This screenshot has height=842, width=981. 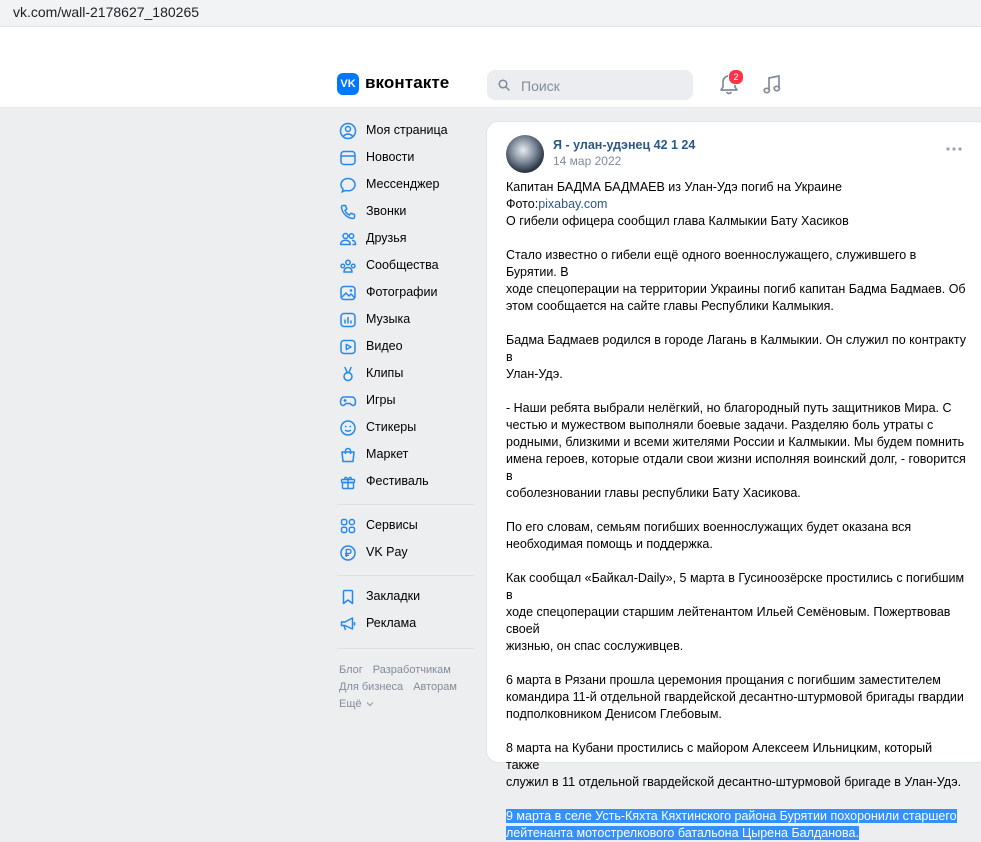 What do you see at coordinates (391, 427) in the screenshot?
I see `sidebar-item-label: Стикеры` at bounding box center [391, 427].